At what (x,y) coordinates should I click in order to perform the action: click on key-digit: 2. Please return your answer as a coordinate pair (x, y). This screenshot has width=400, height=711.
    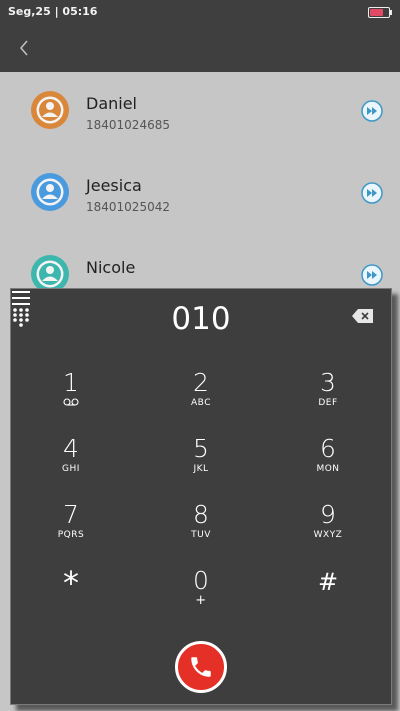
    Looking at the image, I should click on (201, 382).